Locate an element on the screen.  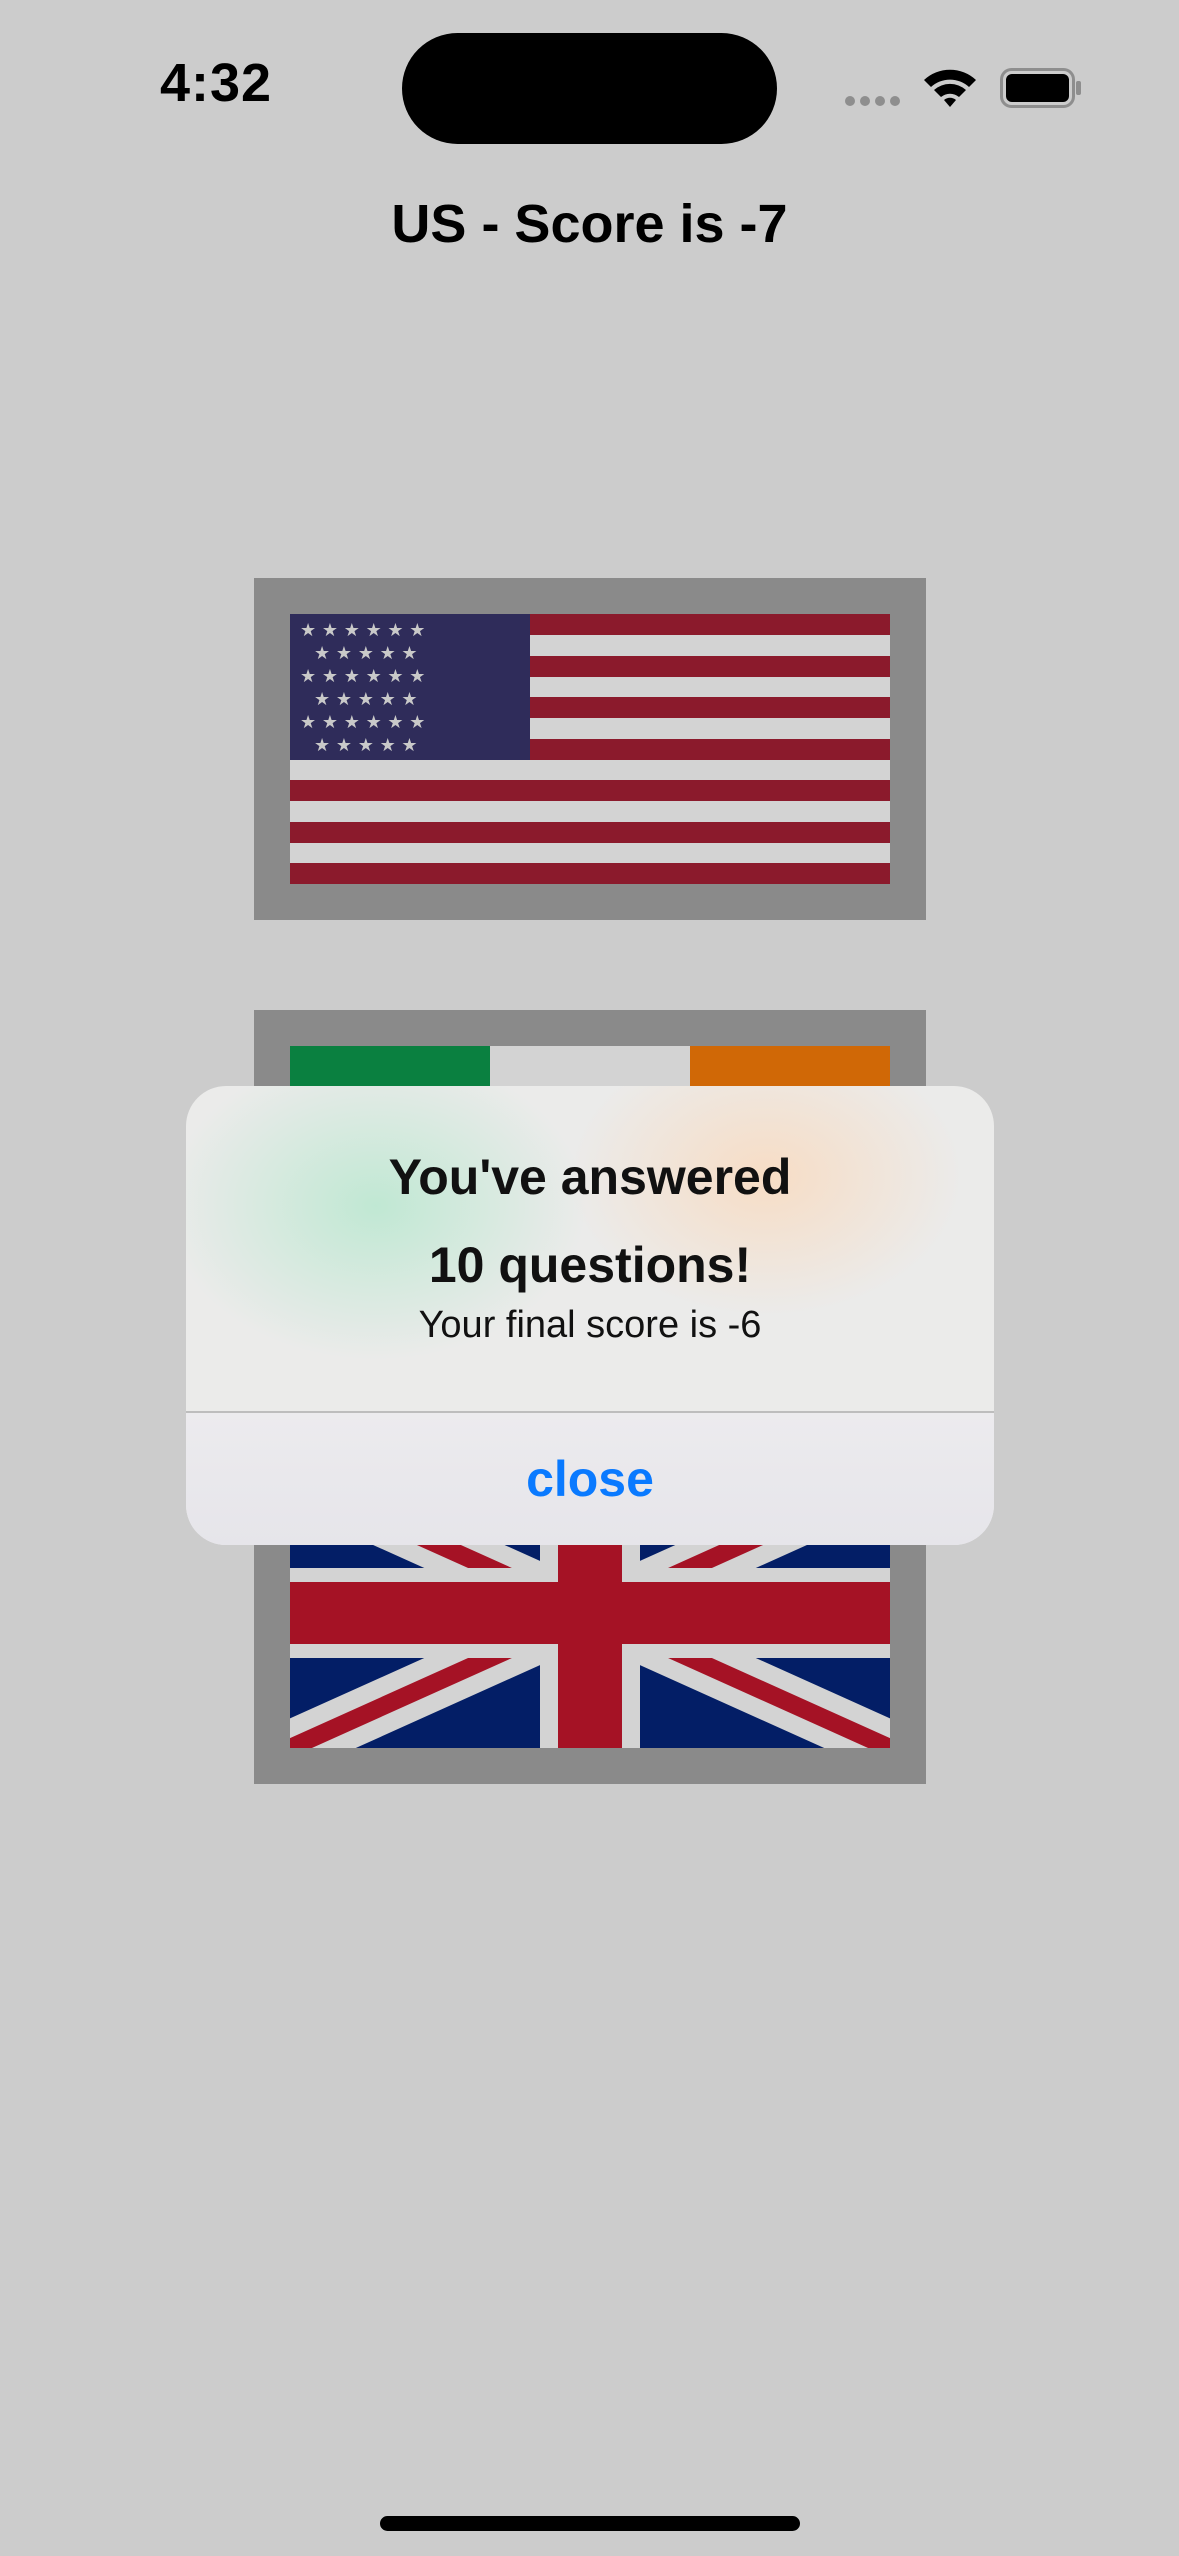
alert-title-line2: 10 questions! is located at coordinates (590, 1265).